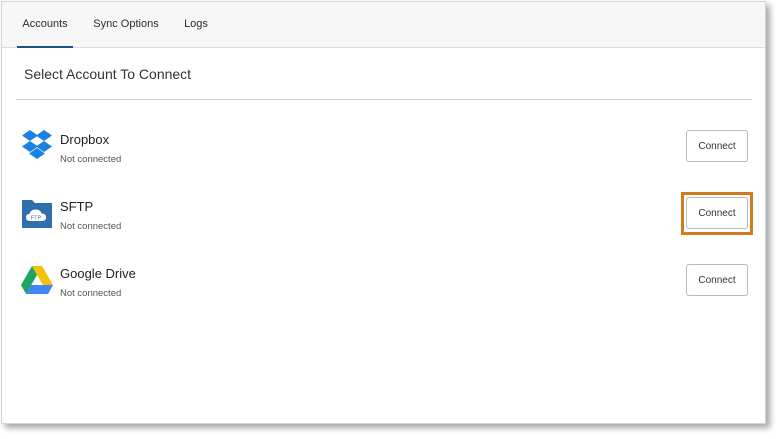 This screenshot has height=439, width=782. I want to click on page-heading: Select Account To Connect, so click(108, 74).